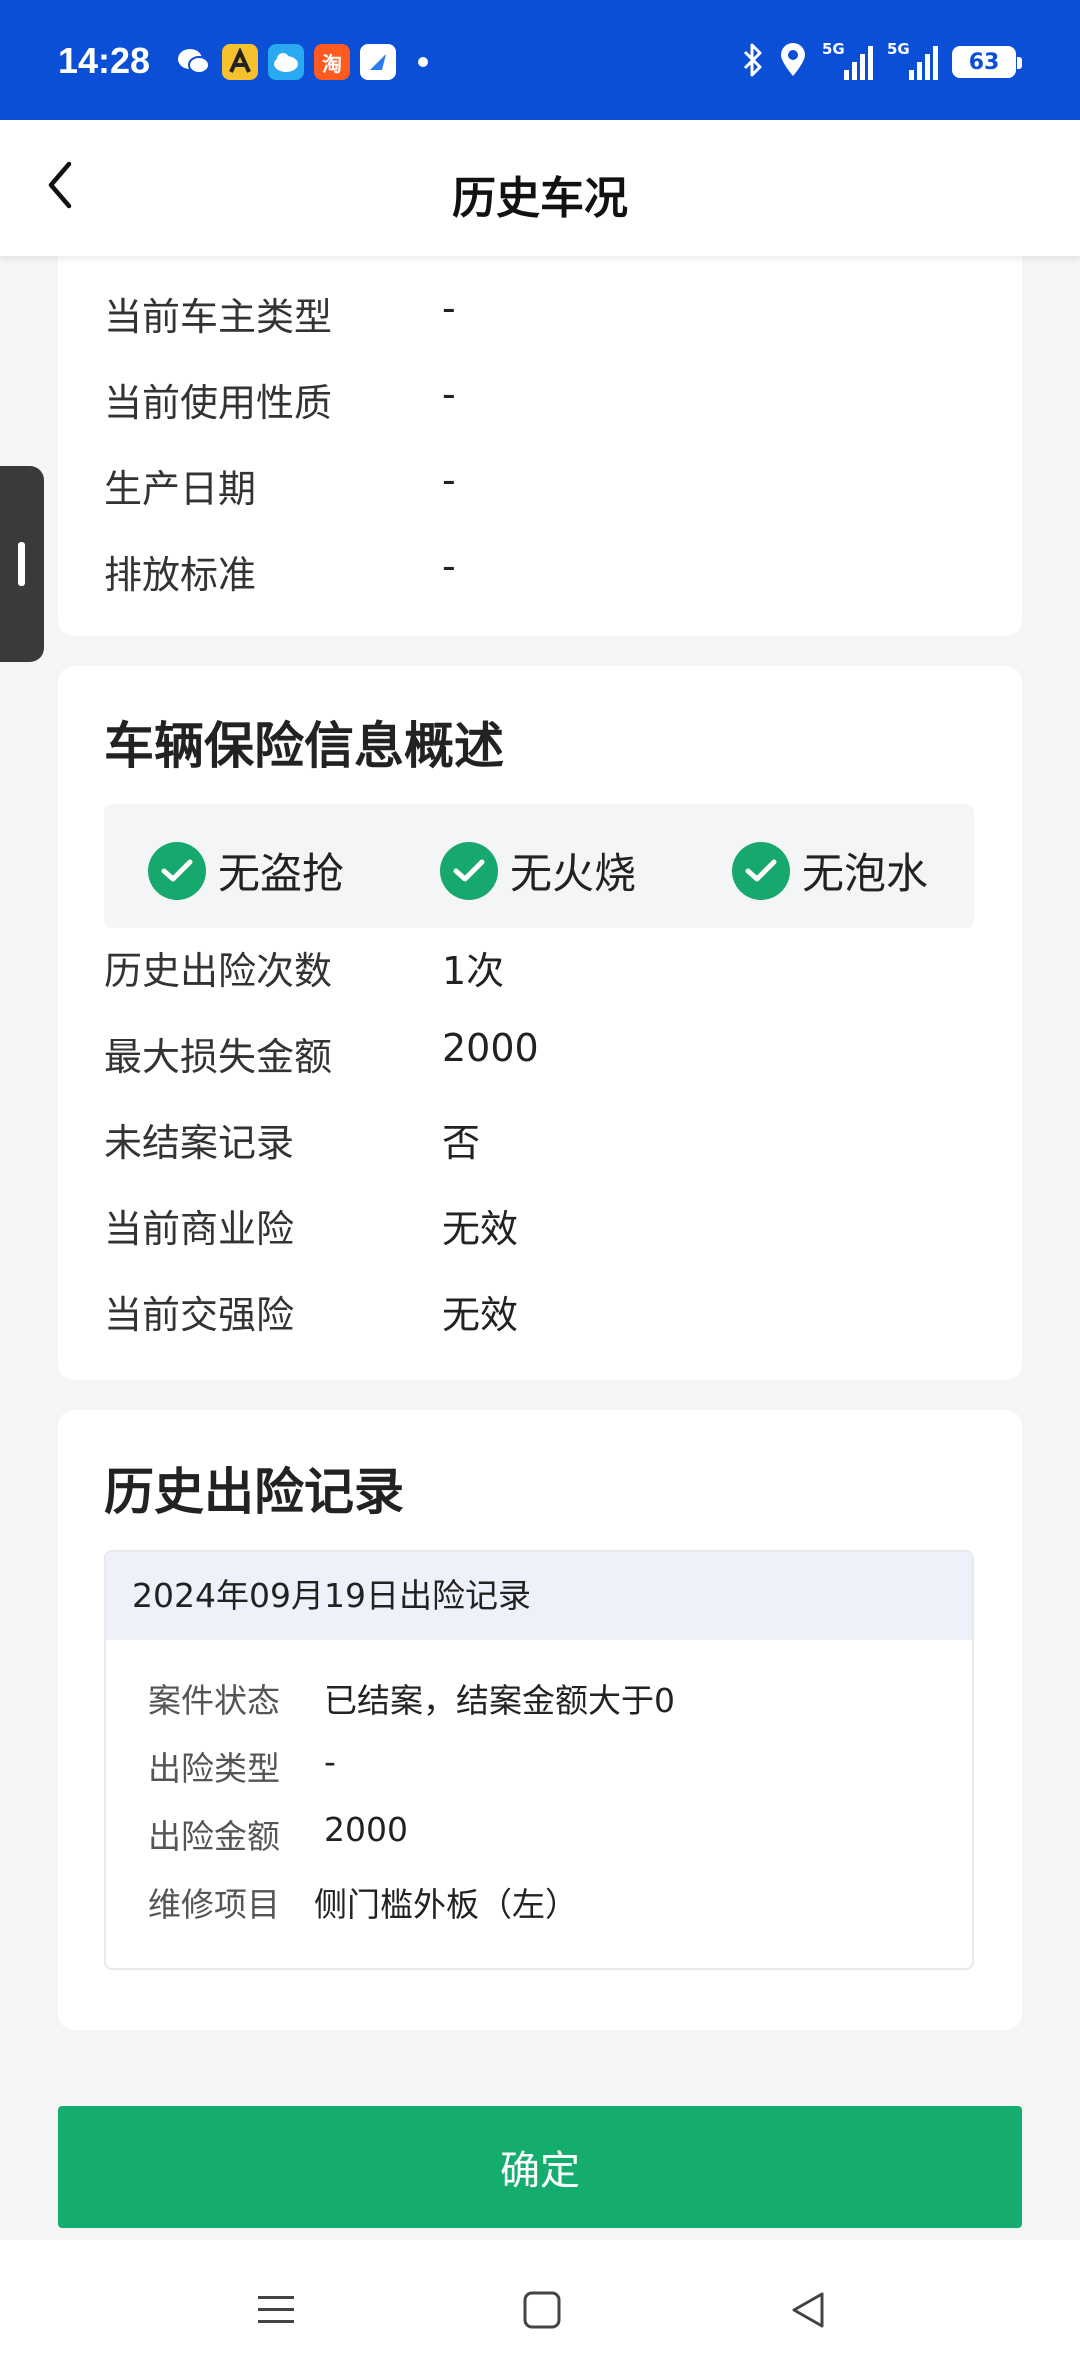 The width and height of the screenshot is (1080, 2376). Describe the element at coordinates (218, 403) in the screenshot. I see `info-label: 当前使用性质` at that location.